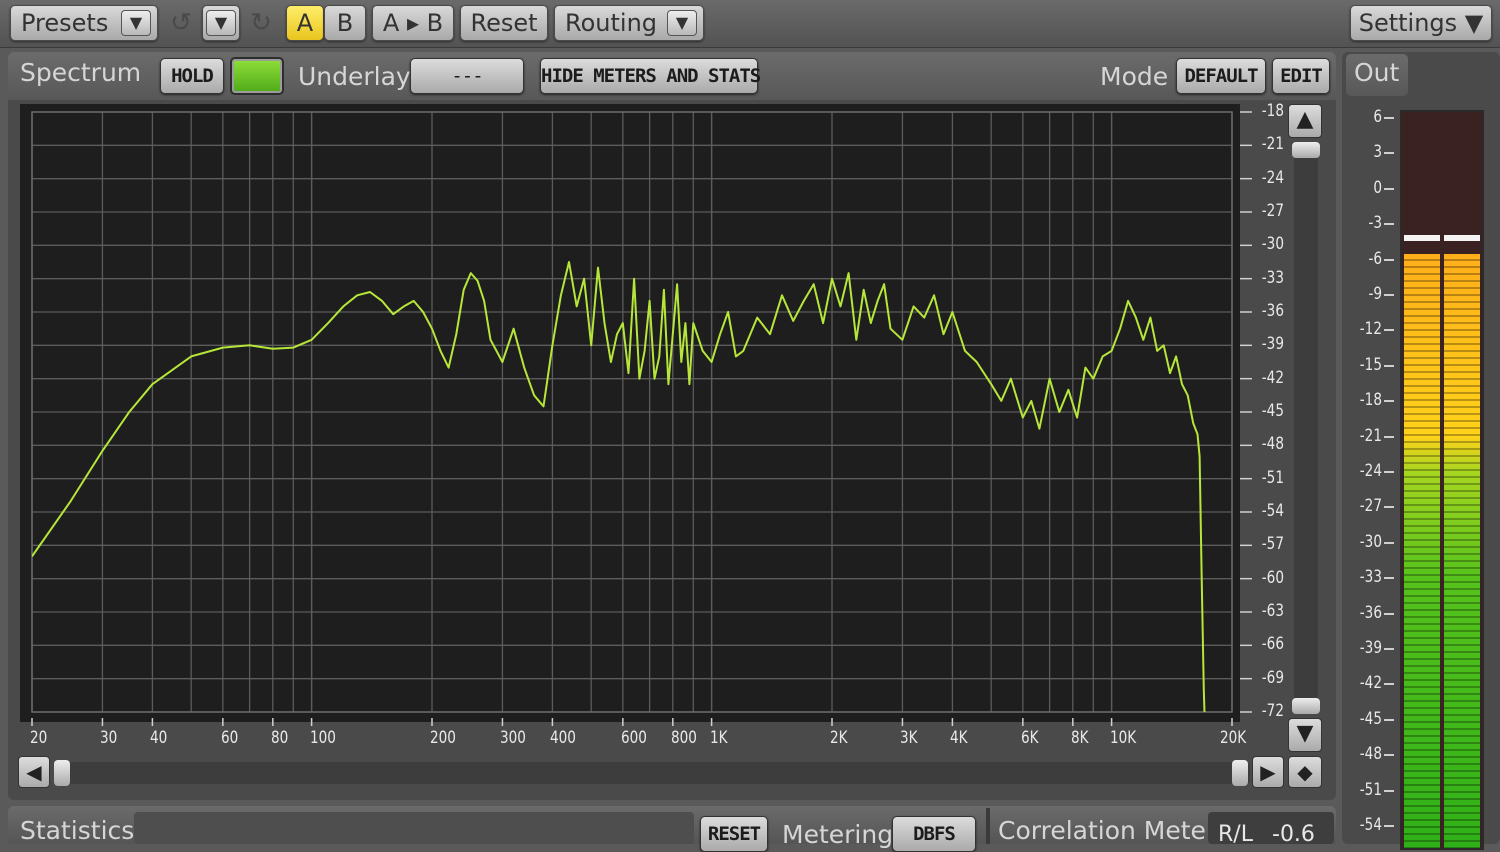  What do you see at coordinates (39, 738) in the screenshot?
I see `x-tick-label: 20` at bounding box center [39, 738].